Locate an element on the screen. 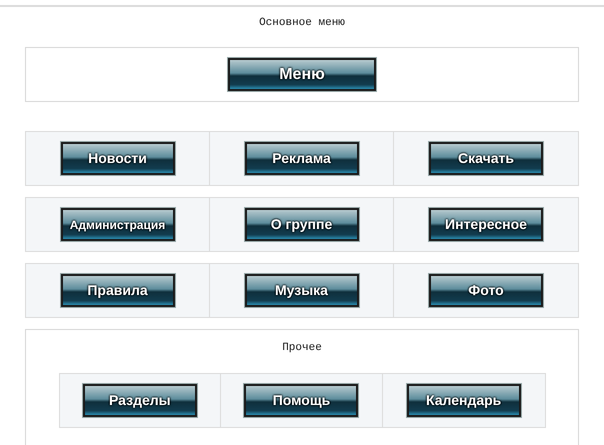 The height and width of the screenshot is (445, 604). menu-button: Правила is located at coordinates (117, 290).